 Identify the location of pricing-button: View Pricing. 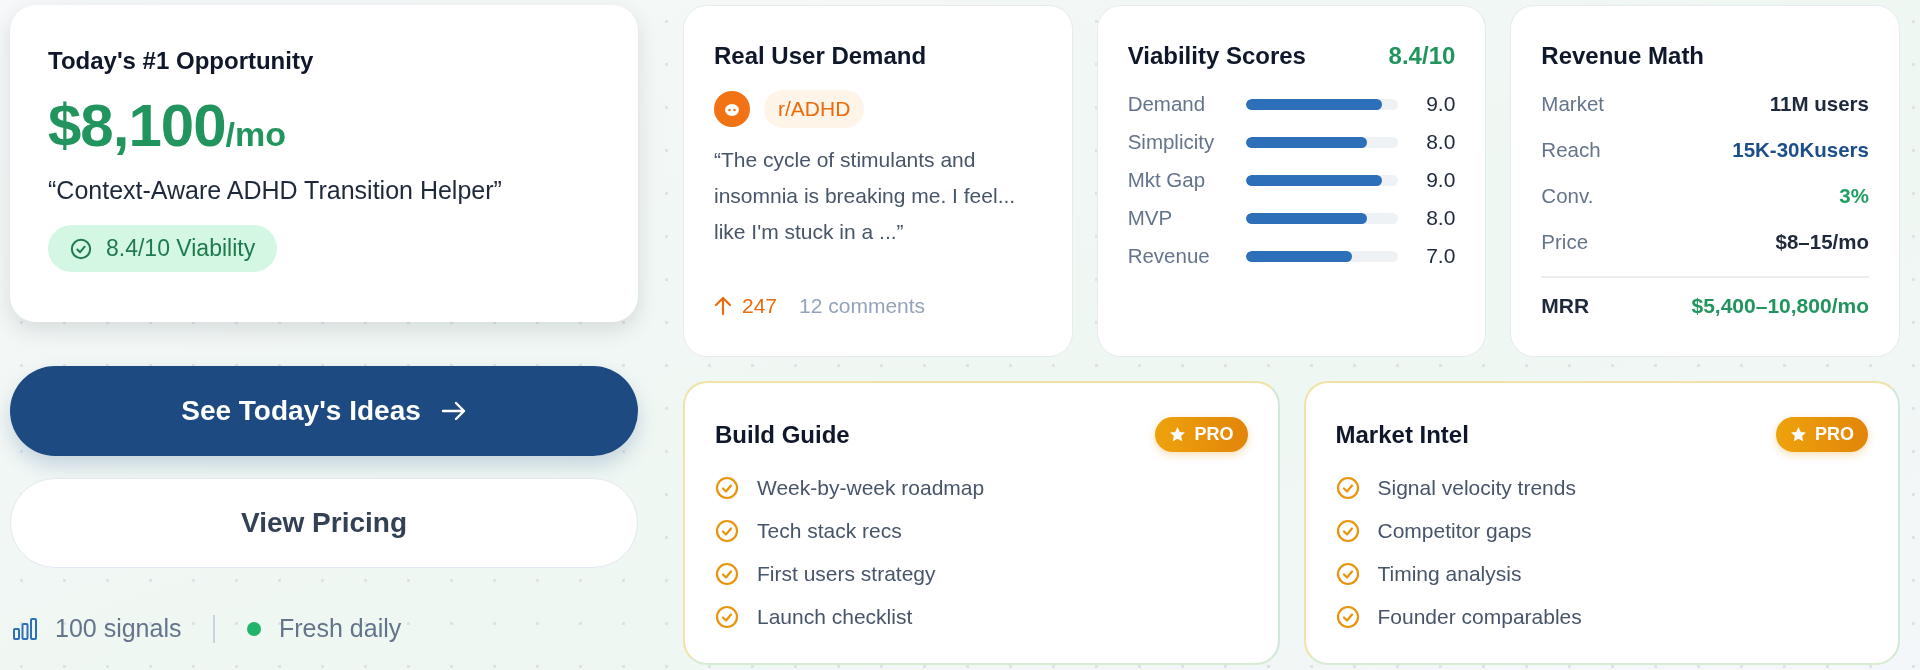
(324, 523).